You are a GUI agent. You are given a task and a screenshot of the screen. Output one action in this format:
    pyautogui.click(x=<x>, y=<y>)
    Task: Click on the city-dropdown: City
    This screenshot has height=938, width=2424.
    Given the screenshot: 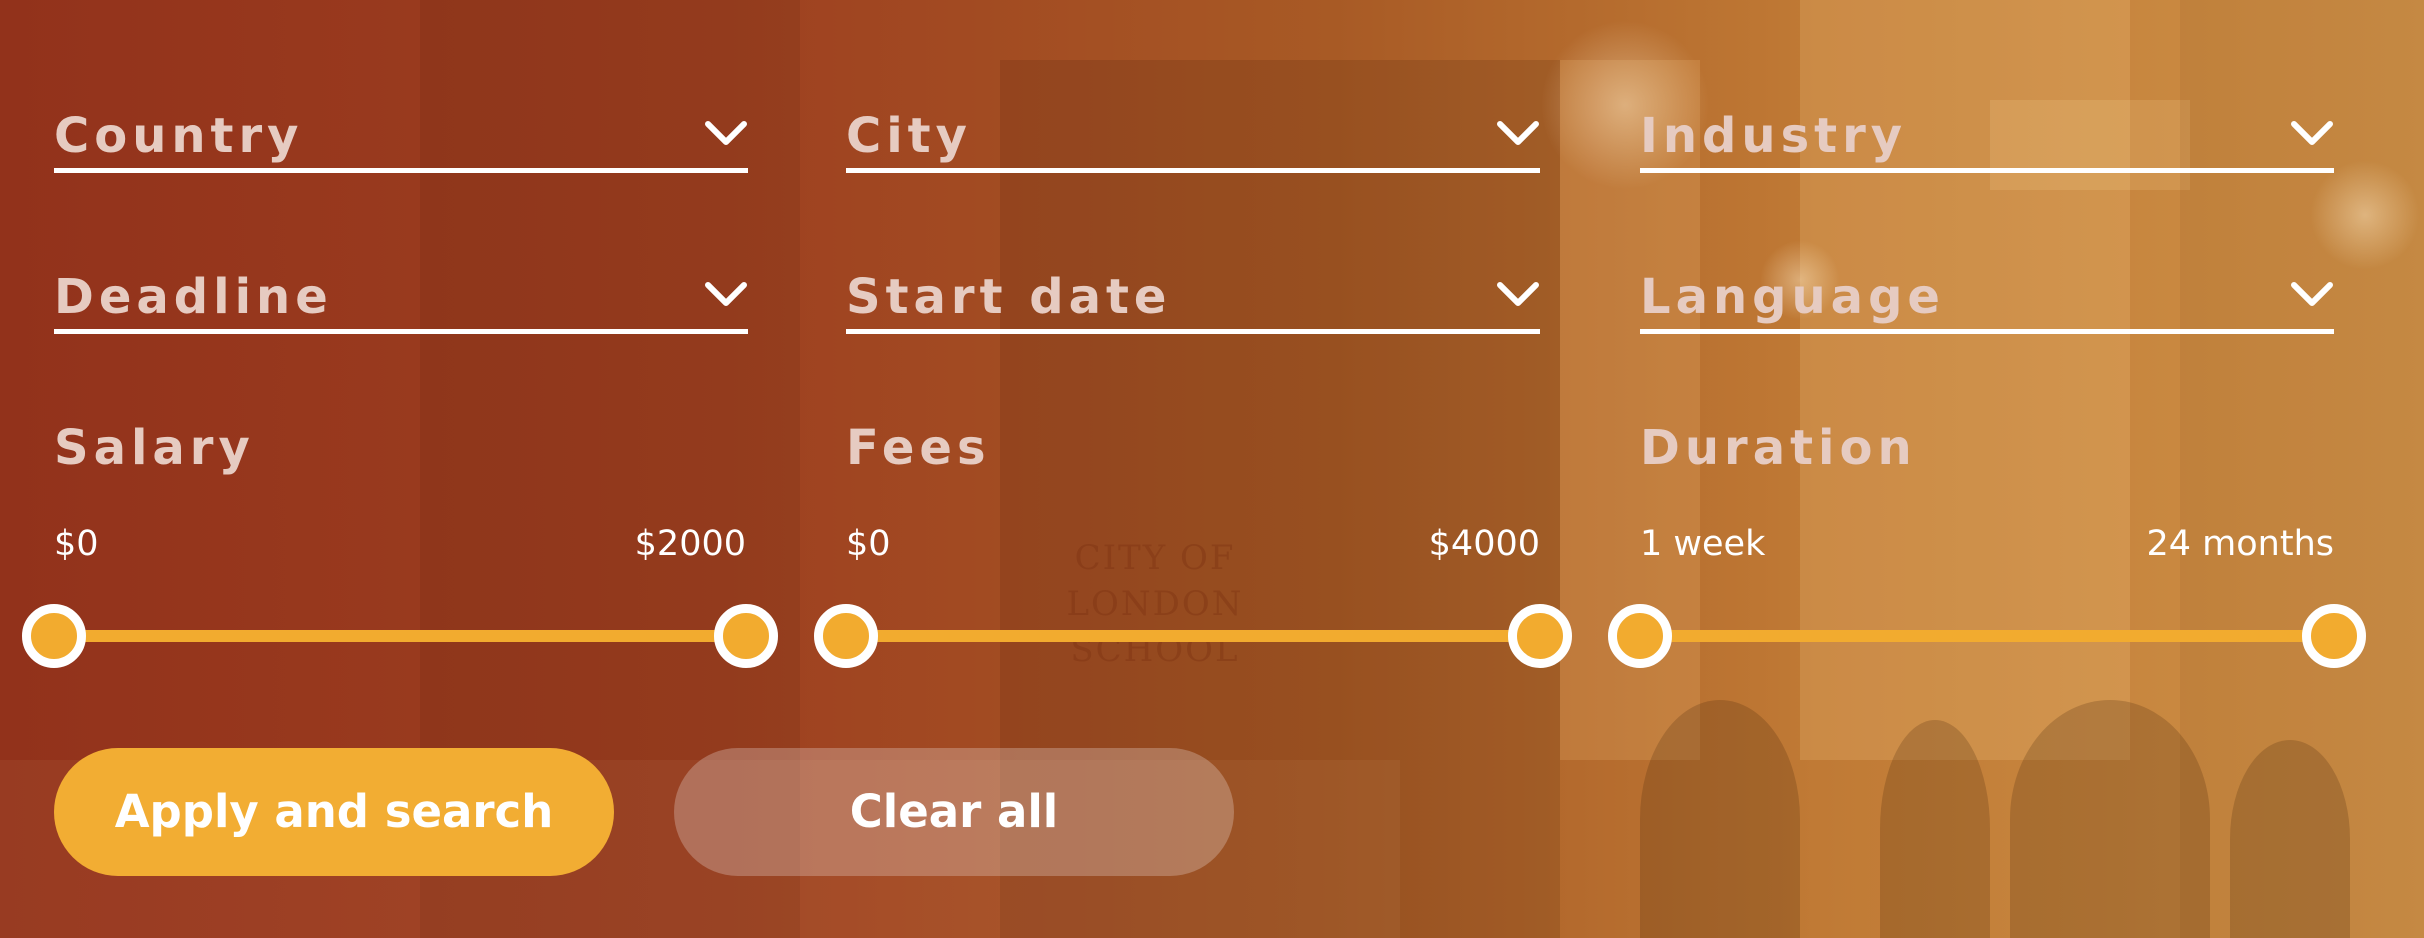 What is the action you would take?
    pyautogui.click(x=1193, y=139)
    